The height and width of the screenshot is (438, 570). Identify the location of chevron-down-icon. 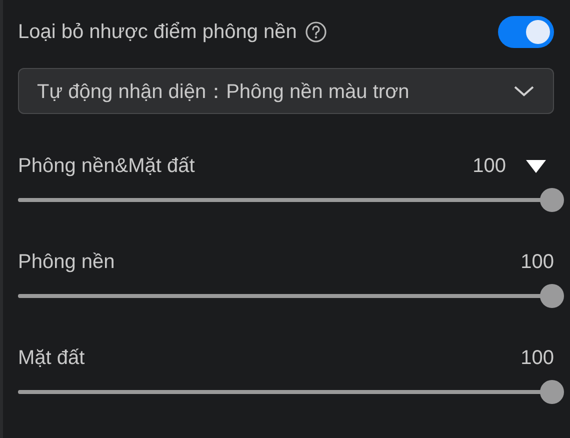
(524, 91).